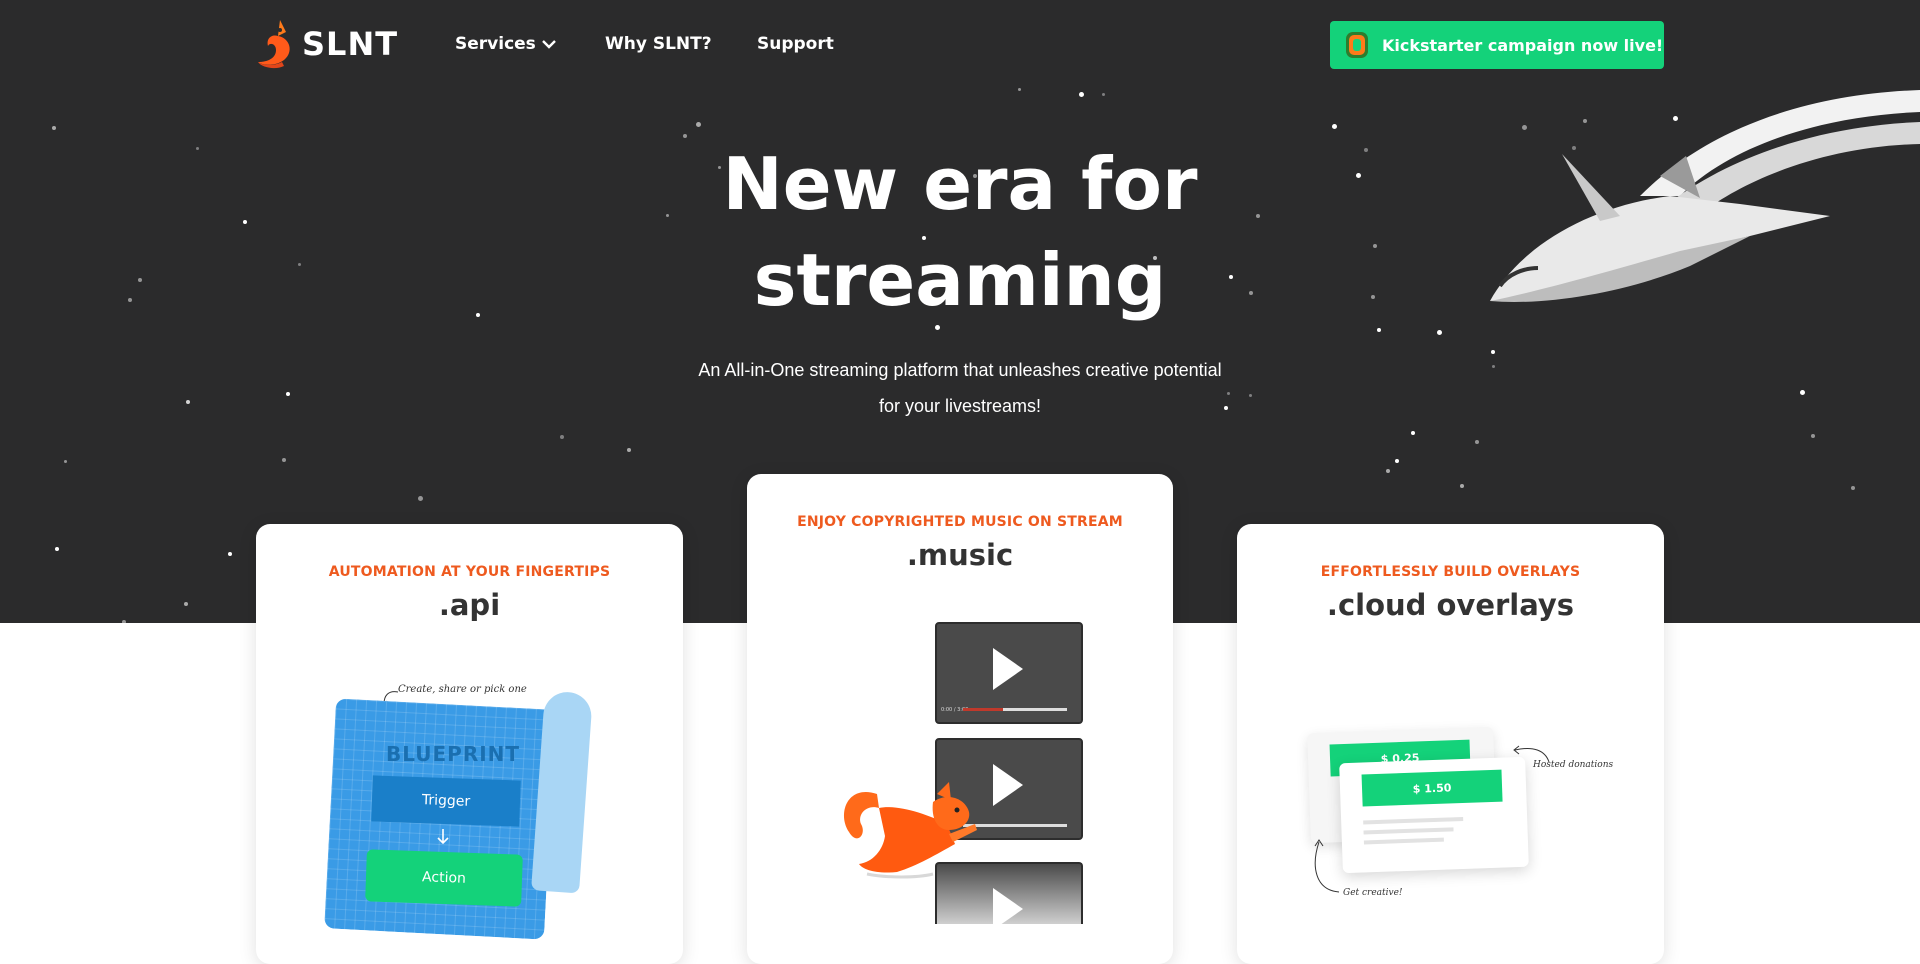 The width and height of the screenshot is (1920, 964). Describe the element at coordinates (960, 232) in the screenshot. I see `hero-title: New era for streaming` at that location.